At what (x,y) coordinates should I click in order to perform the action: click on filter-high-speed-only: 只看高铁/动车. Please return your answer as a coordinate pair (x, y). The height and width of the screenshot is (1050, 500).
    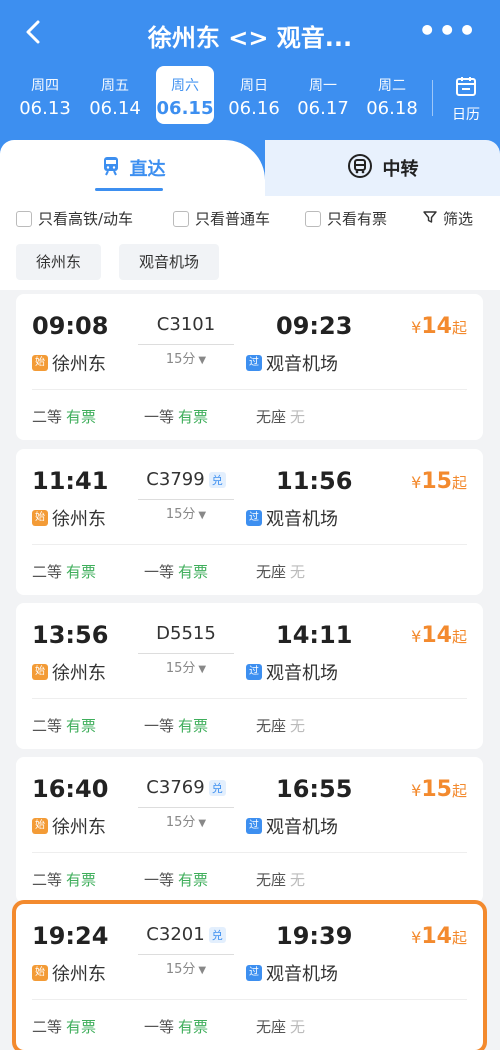
    Looking at the image, I should click on (74, 218).